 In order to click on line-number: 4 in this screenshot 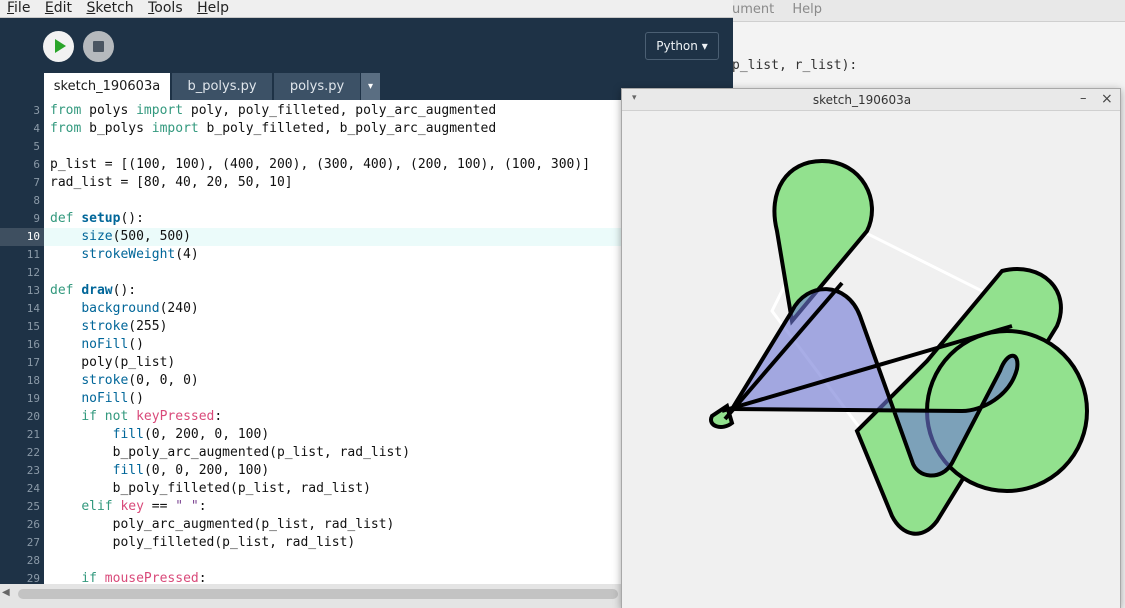, I will do `click(36, 128)`.